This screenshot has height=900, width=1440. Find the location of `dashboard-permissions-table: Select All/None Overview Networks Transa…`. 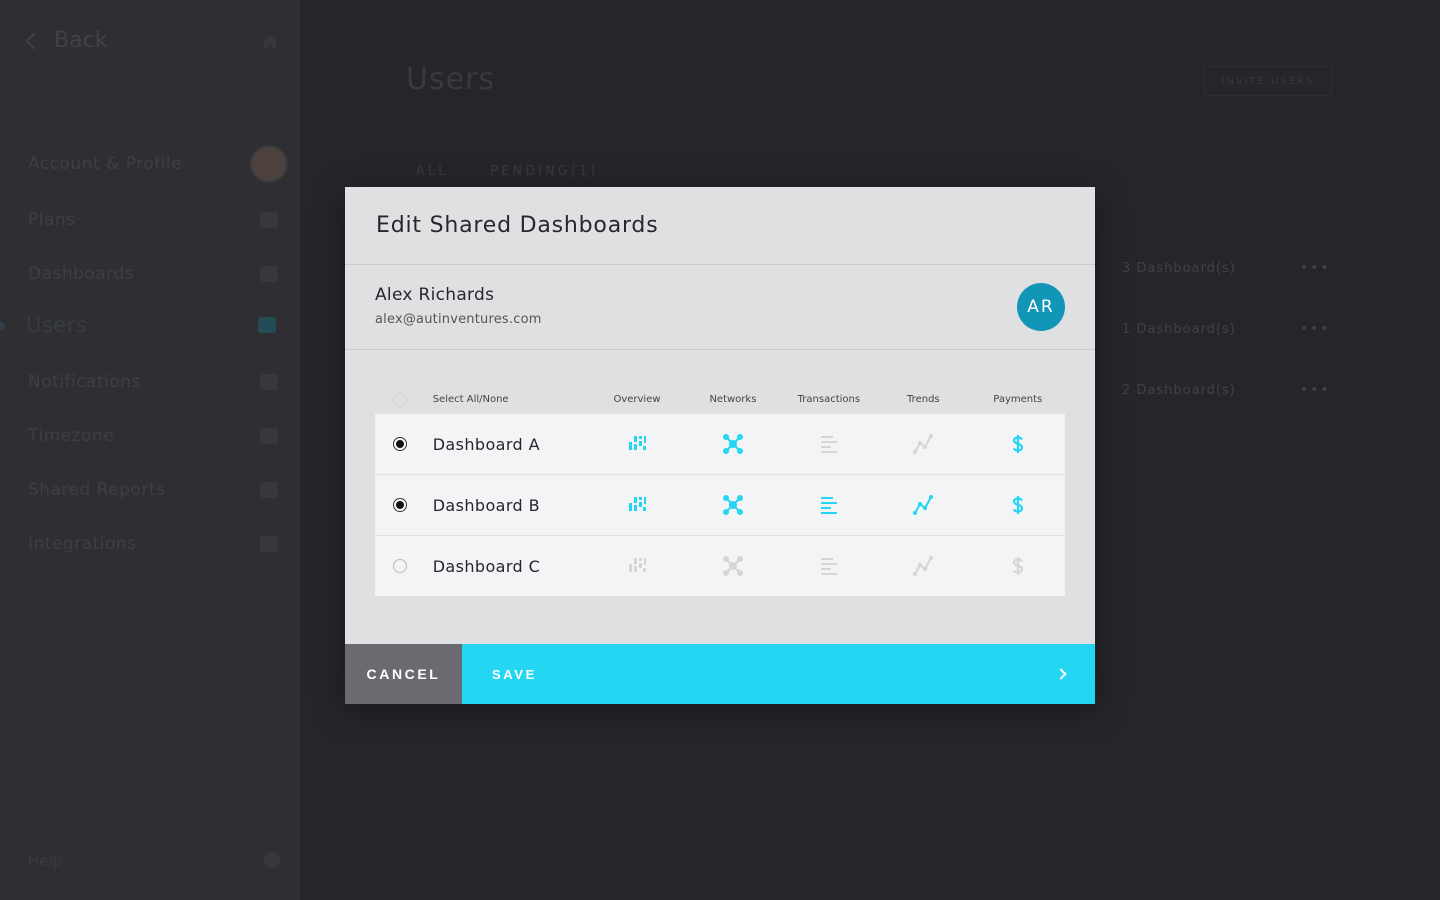

dashboard-permissions-table: Select All/None Overview Networks Transa… is located at coordinates (720, 490).